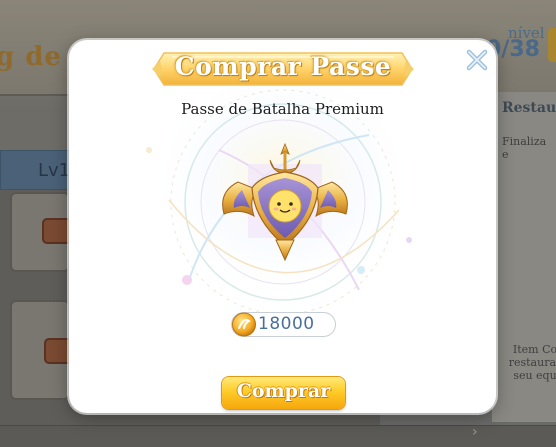  Describe the element at coordinates (529, 108) in the screenshot. I see `background-side-title: Restaur` at that location.